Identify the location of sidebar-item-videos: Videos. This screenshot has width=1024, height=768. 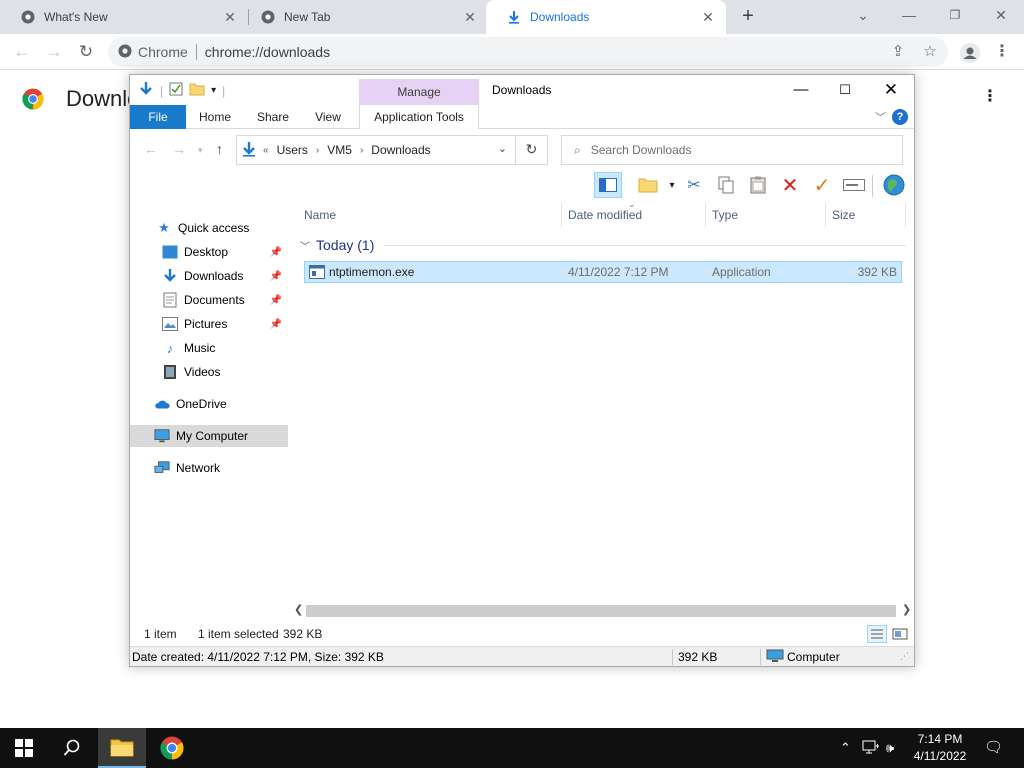
(209, 372).